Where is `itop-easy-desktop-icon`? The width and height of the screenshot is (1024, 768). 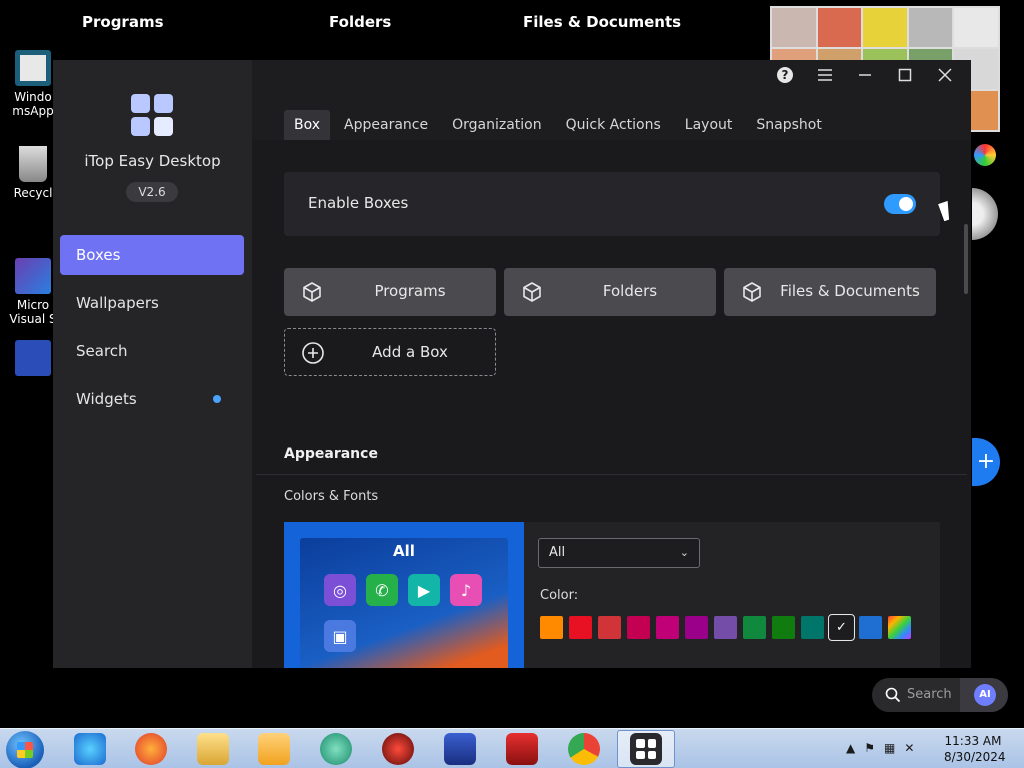 itop-easy-desktop-icon is located at coordinates (646, 749).